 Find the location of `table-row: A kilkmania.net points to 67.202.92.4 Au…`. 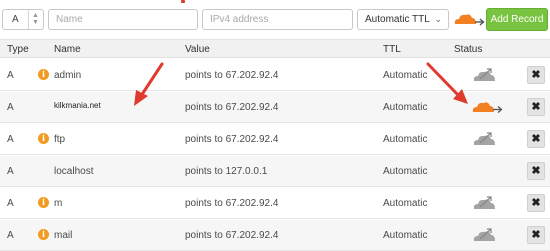

table-row: A kilkmania.net points to 67.202.92.4 Au… is located at coordinates (275, 107).